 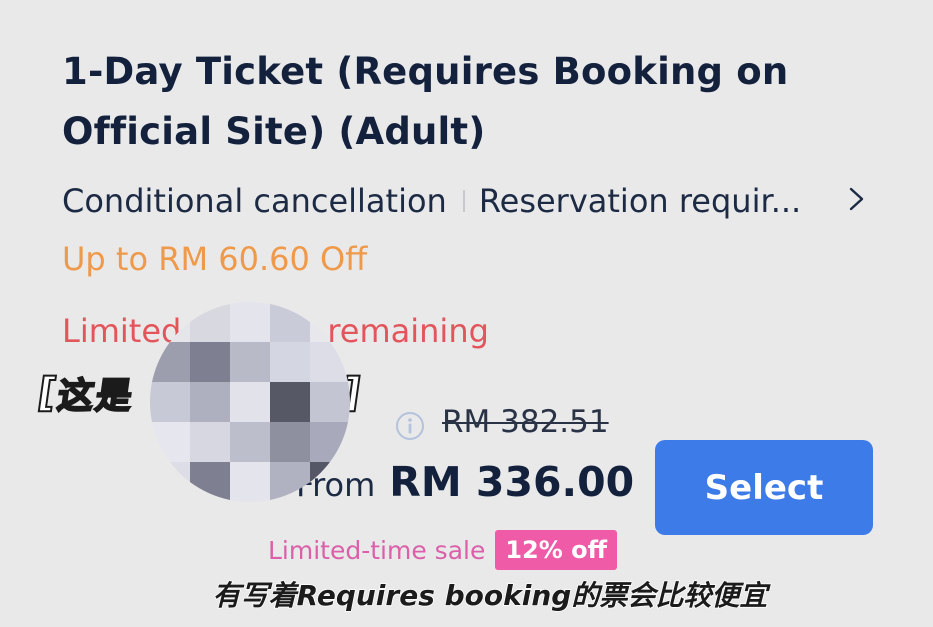 What do you see at coordinates (408, 331) in the screenshot?
I see `limited-suffix: remaining` at bounding box center [408, 331].